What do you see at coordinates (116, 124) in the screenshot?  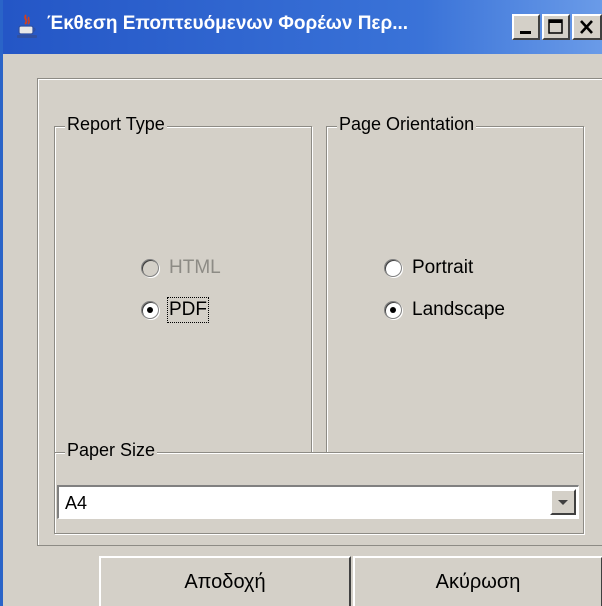 I see `report-type-legend: Report Type` at bounding box center [116, 124].